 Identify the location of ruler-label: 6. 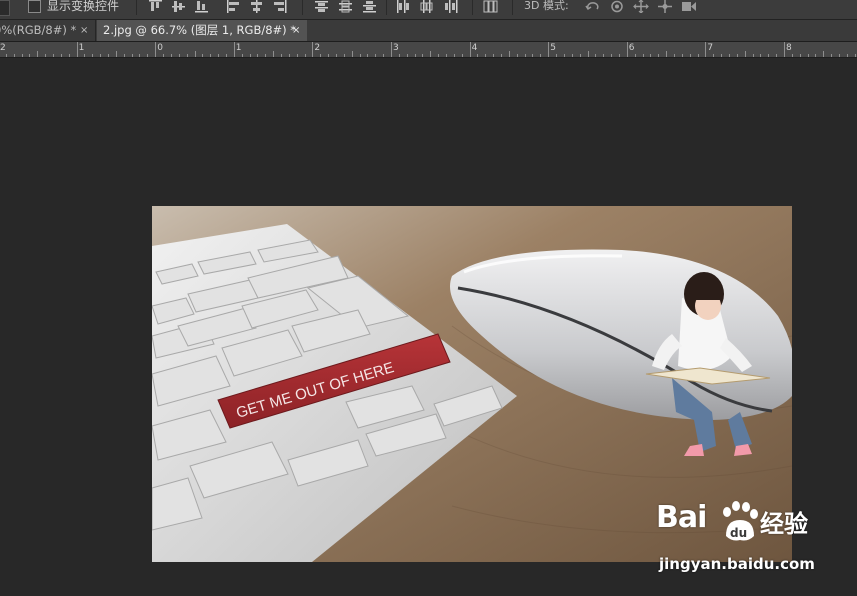
(631, 48).